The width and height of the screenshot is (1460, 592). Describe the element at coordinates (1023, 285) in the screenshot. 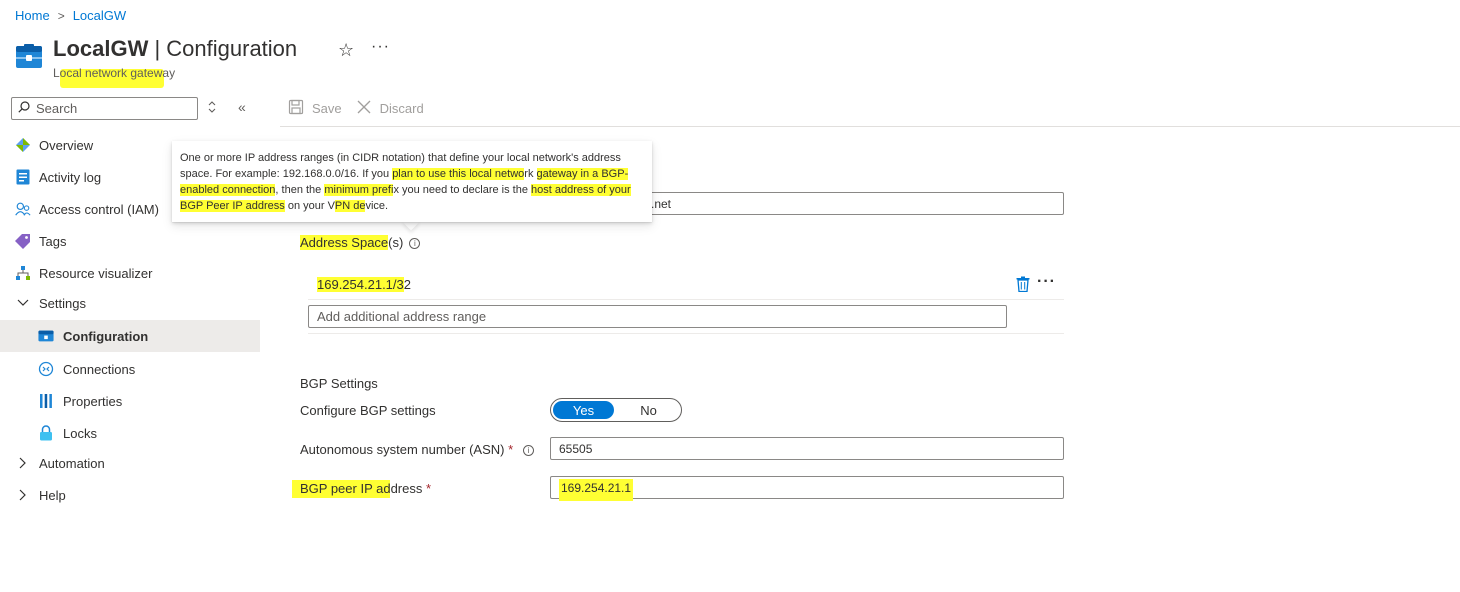

I see `delete-icon` at that location.